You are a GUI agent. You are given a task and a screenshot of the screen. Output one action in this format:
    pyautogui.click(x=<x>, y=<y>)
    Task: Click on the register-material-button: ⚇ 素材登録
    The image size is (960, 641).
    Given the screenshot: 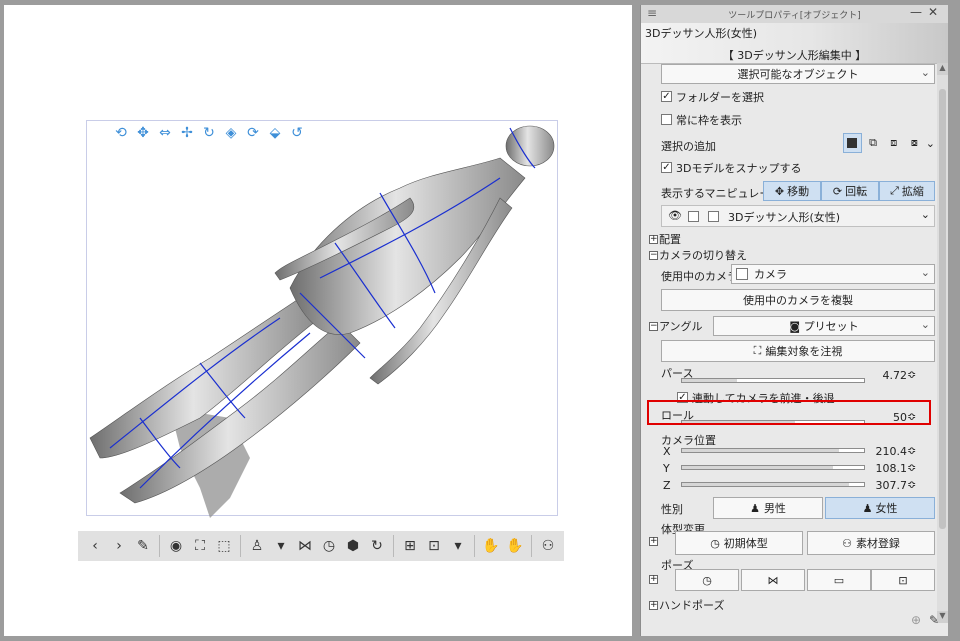 What is the action you would take?
    pyautogui.click(x=871, y=543)
    